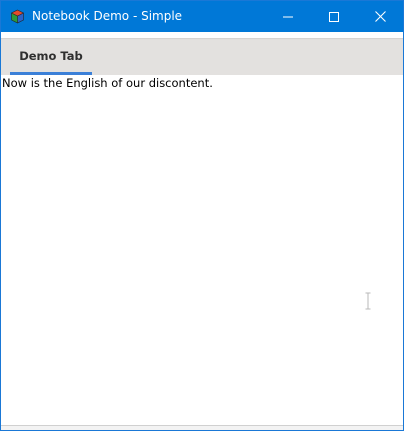 The image size is (404, 431). I want to click on tab-label: Demo Tab, so click(51, 56).